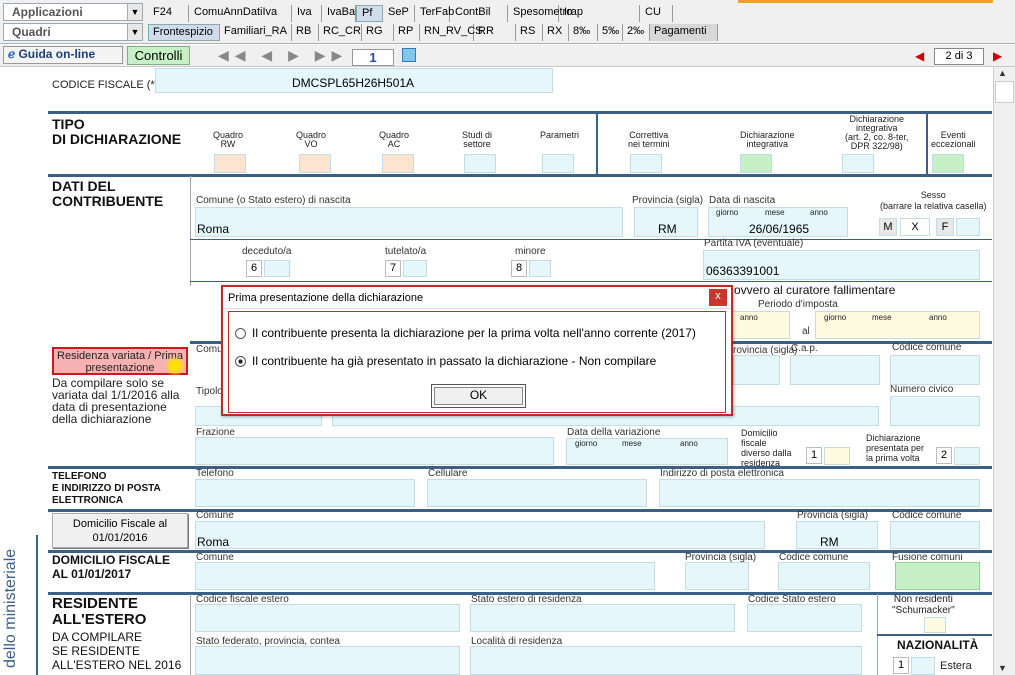 The width and height of the screenshot is (1015, 675). What do you see at coordinates (829, 542) in the screenshot?
I see `provincia-domicilio-value: RM` at bounding box center [829, 542].